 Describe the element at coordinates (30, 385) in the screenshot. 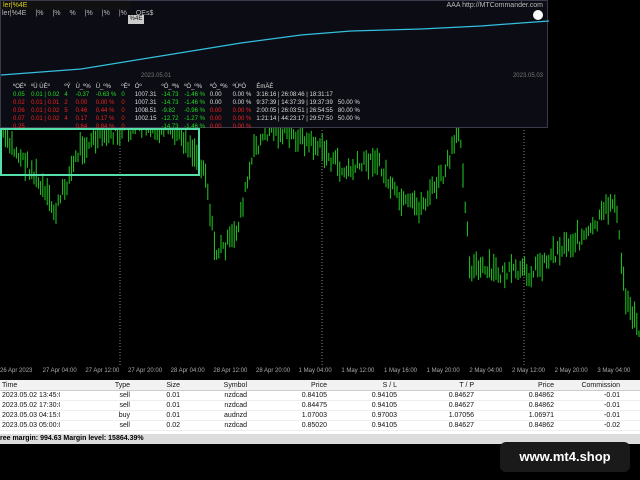

I see `terminal-column-header: Time` at that location.